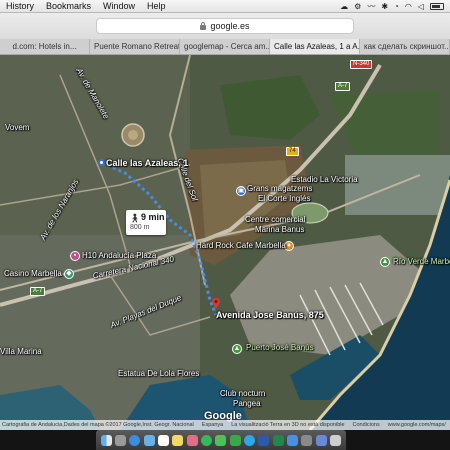 Image resolution: width=450 pixels, height=450 pixels. Describe the element at coordinates (336, 440) in the screenshot. I see `trash-icon` at that location.